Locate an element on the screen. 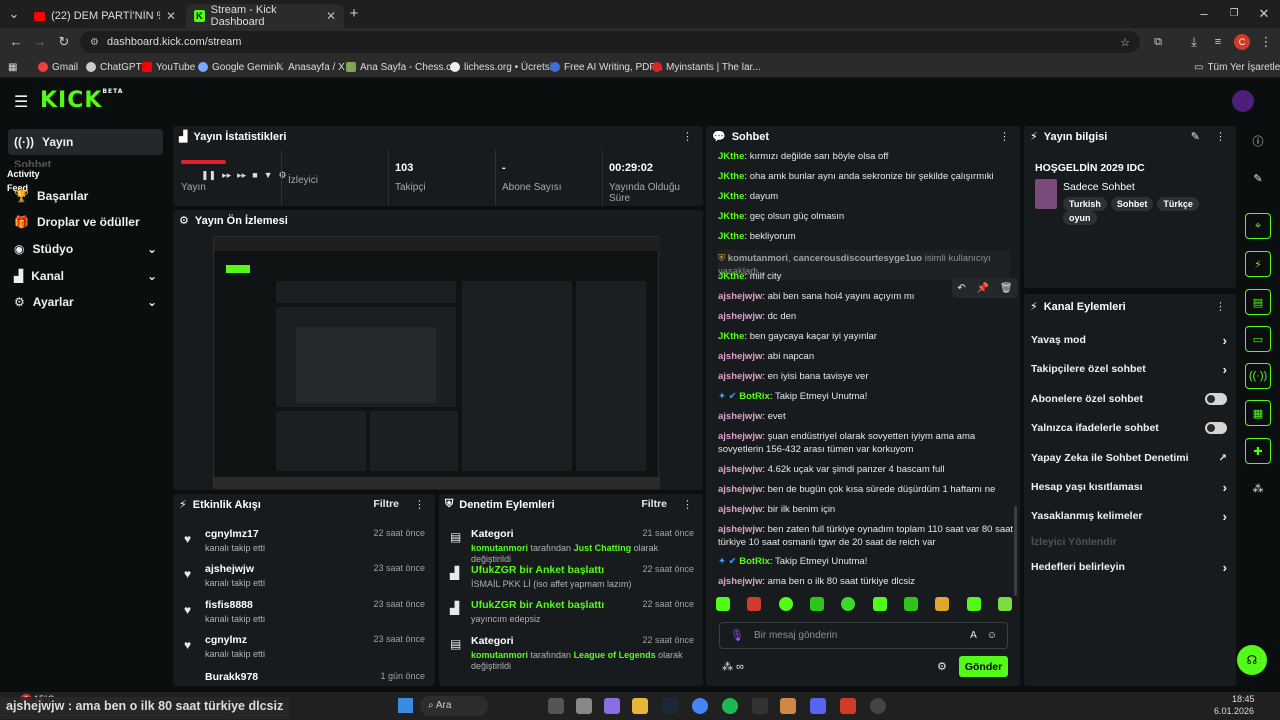 This screenshot has width=1280, height=720. steam-icon is located at coordinates (670, 706).